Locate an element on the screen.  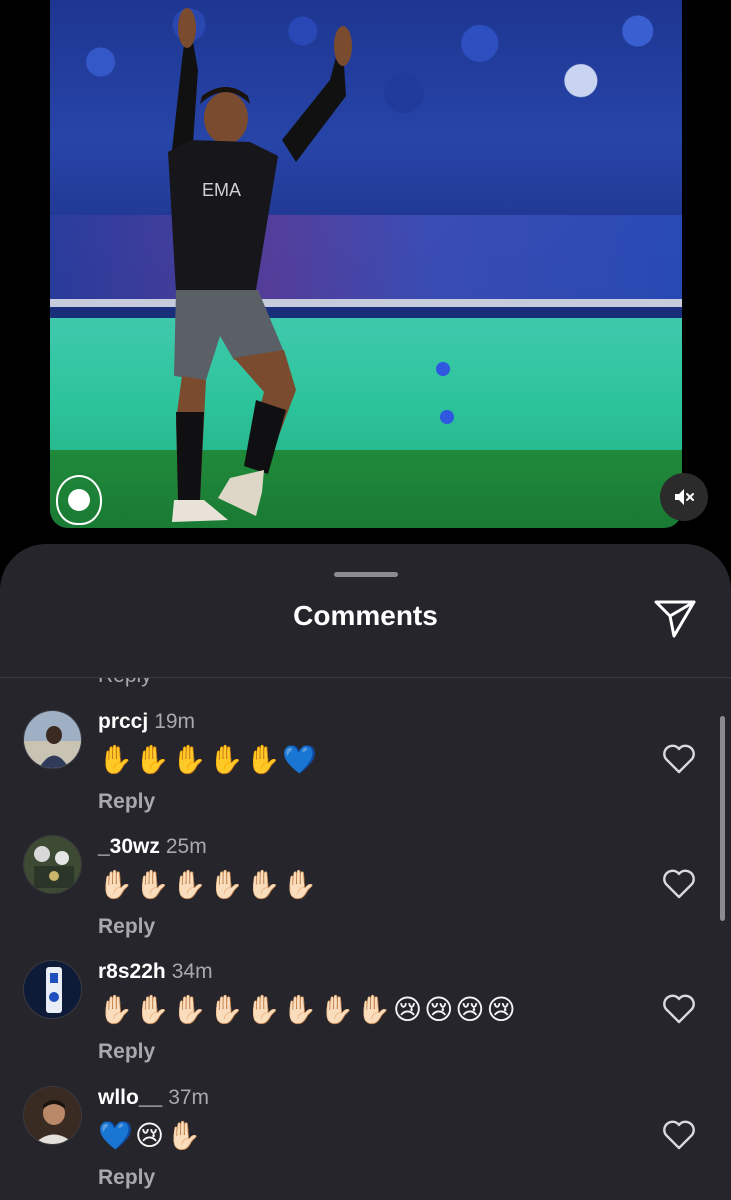
mute-button is located at coordinates (684, 497).